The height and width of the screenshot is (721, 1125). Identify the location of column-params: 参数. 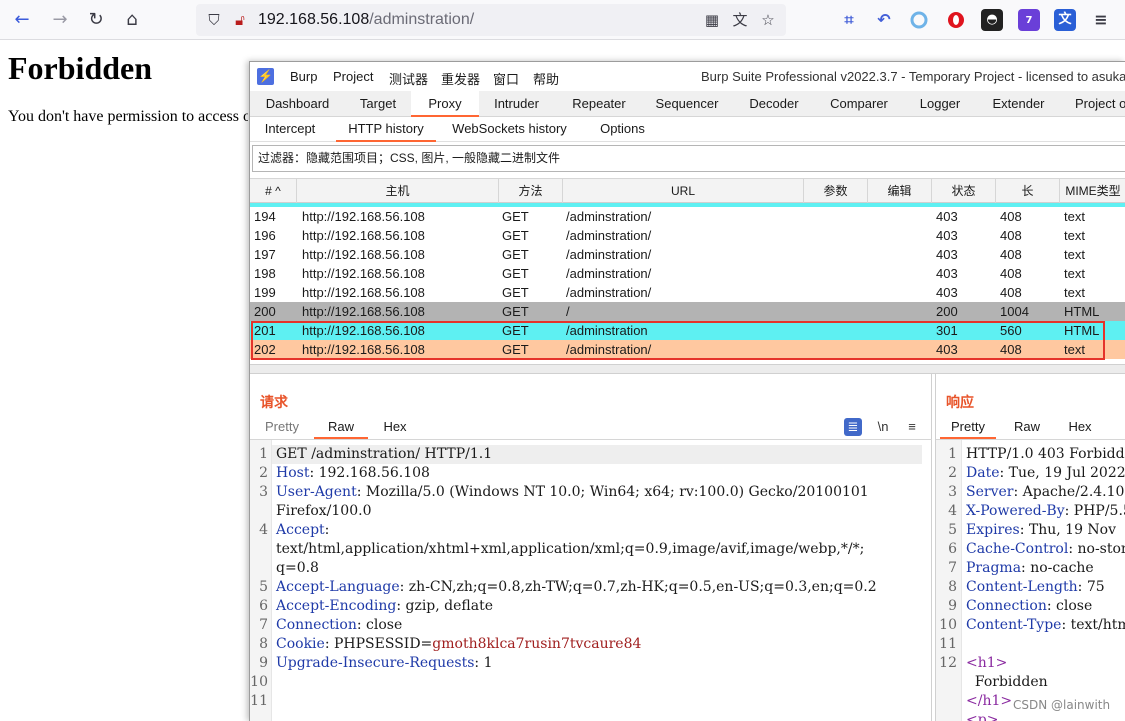
(836, 191).